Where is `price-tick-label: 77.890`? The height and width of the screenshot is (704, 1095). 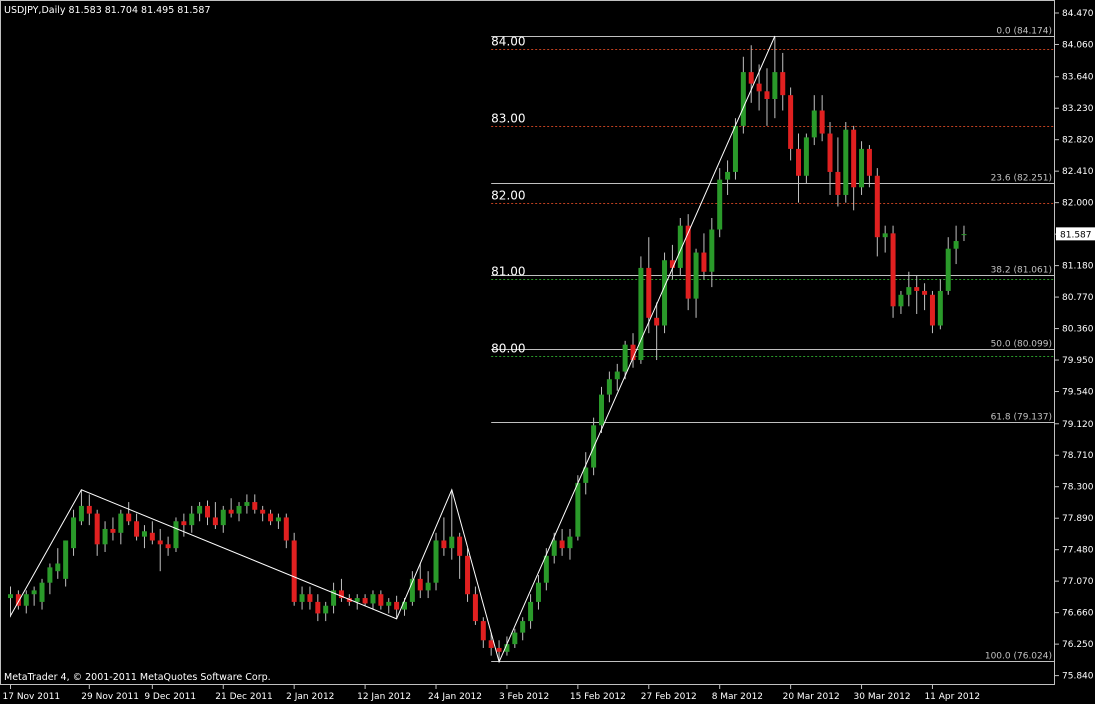 price-tick-label: 77.890 is located at coordinates (1078, 519).